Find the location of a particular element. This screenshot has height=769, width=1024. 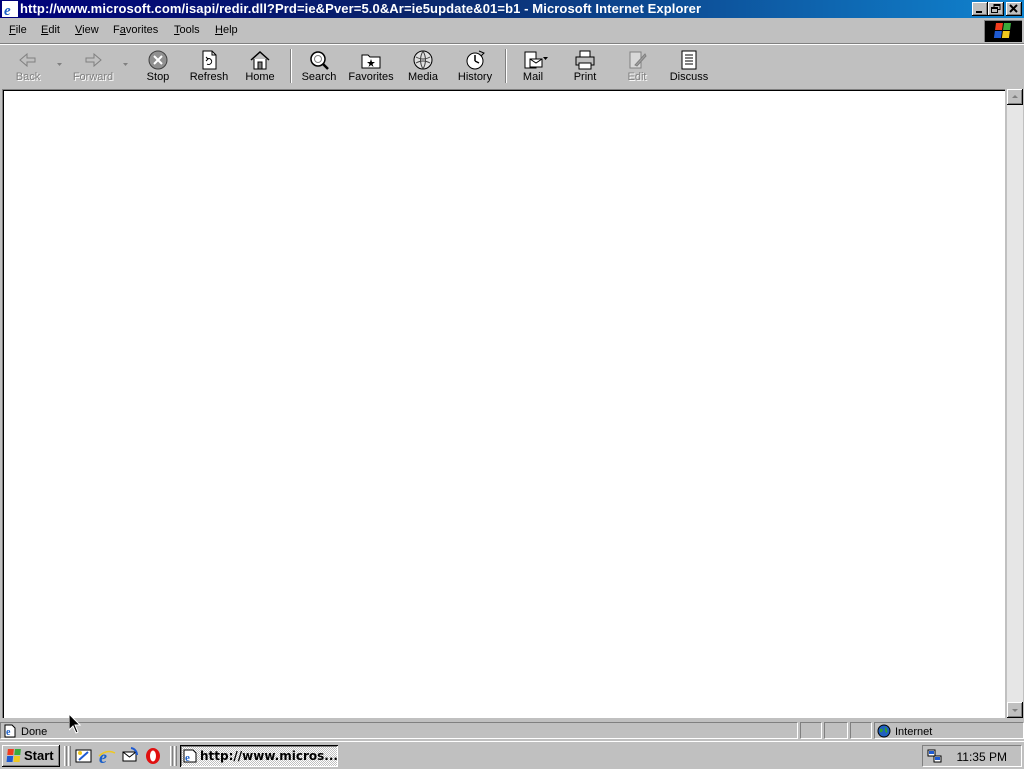

status-panel-security is located at coordinates (861, 730).